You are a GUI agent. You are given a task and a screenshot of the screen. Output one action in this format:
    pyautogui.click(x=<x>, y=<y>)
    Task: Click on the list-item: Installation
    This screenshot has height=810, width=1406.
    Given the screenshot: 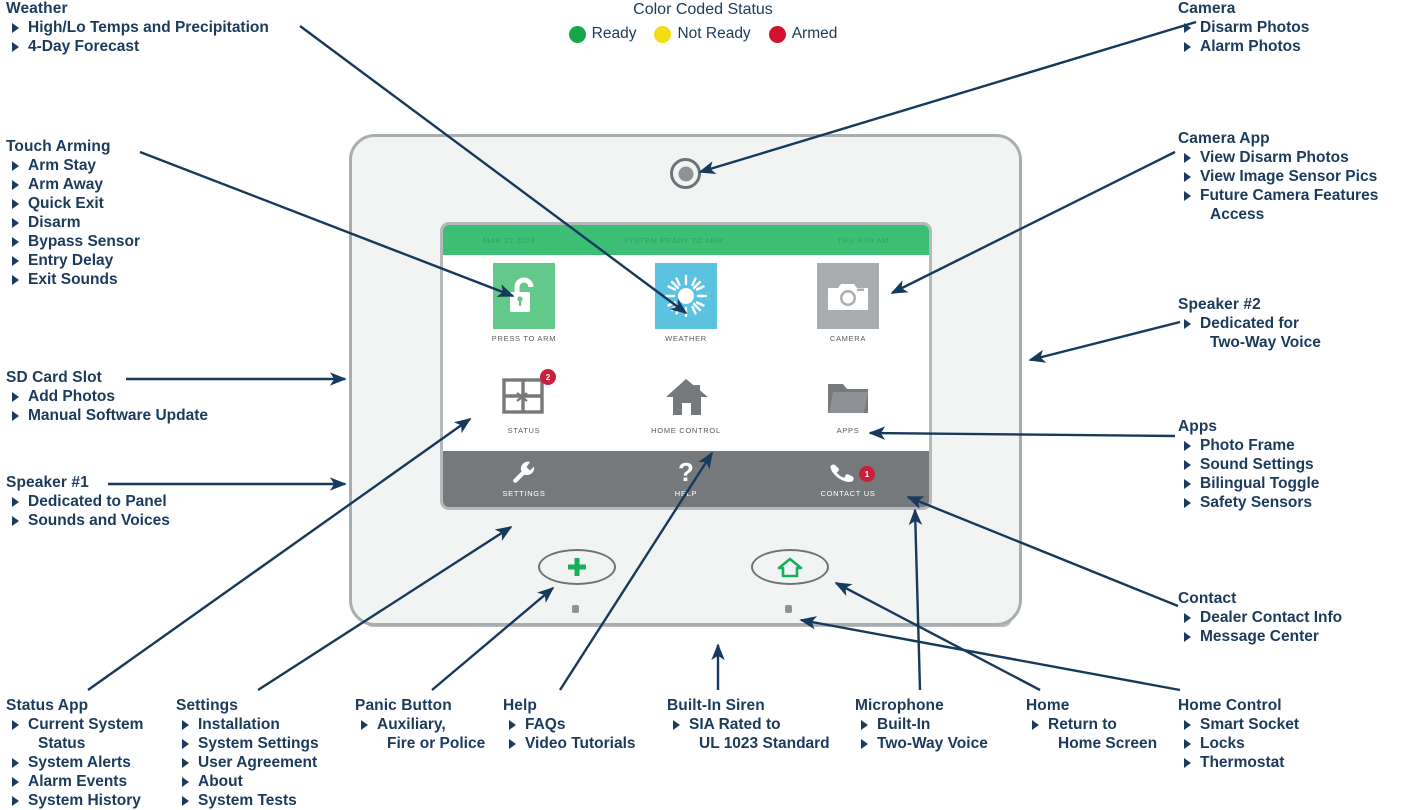 What is the action you would take?
    pyautogui.click(x=247, y=724)
    